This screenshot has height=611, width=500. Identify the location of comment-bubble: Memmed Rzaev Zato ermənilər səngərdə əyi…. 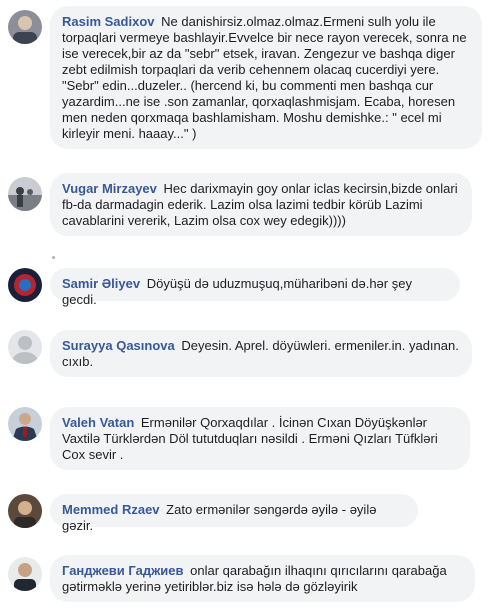
(234, 513).